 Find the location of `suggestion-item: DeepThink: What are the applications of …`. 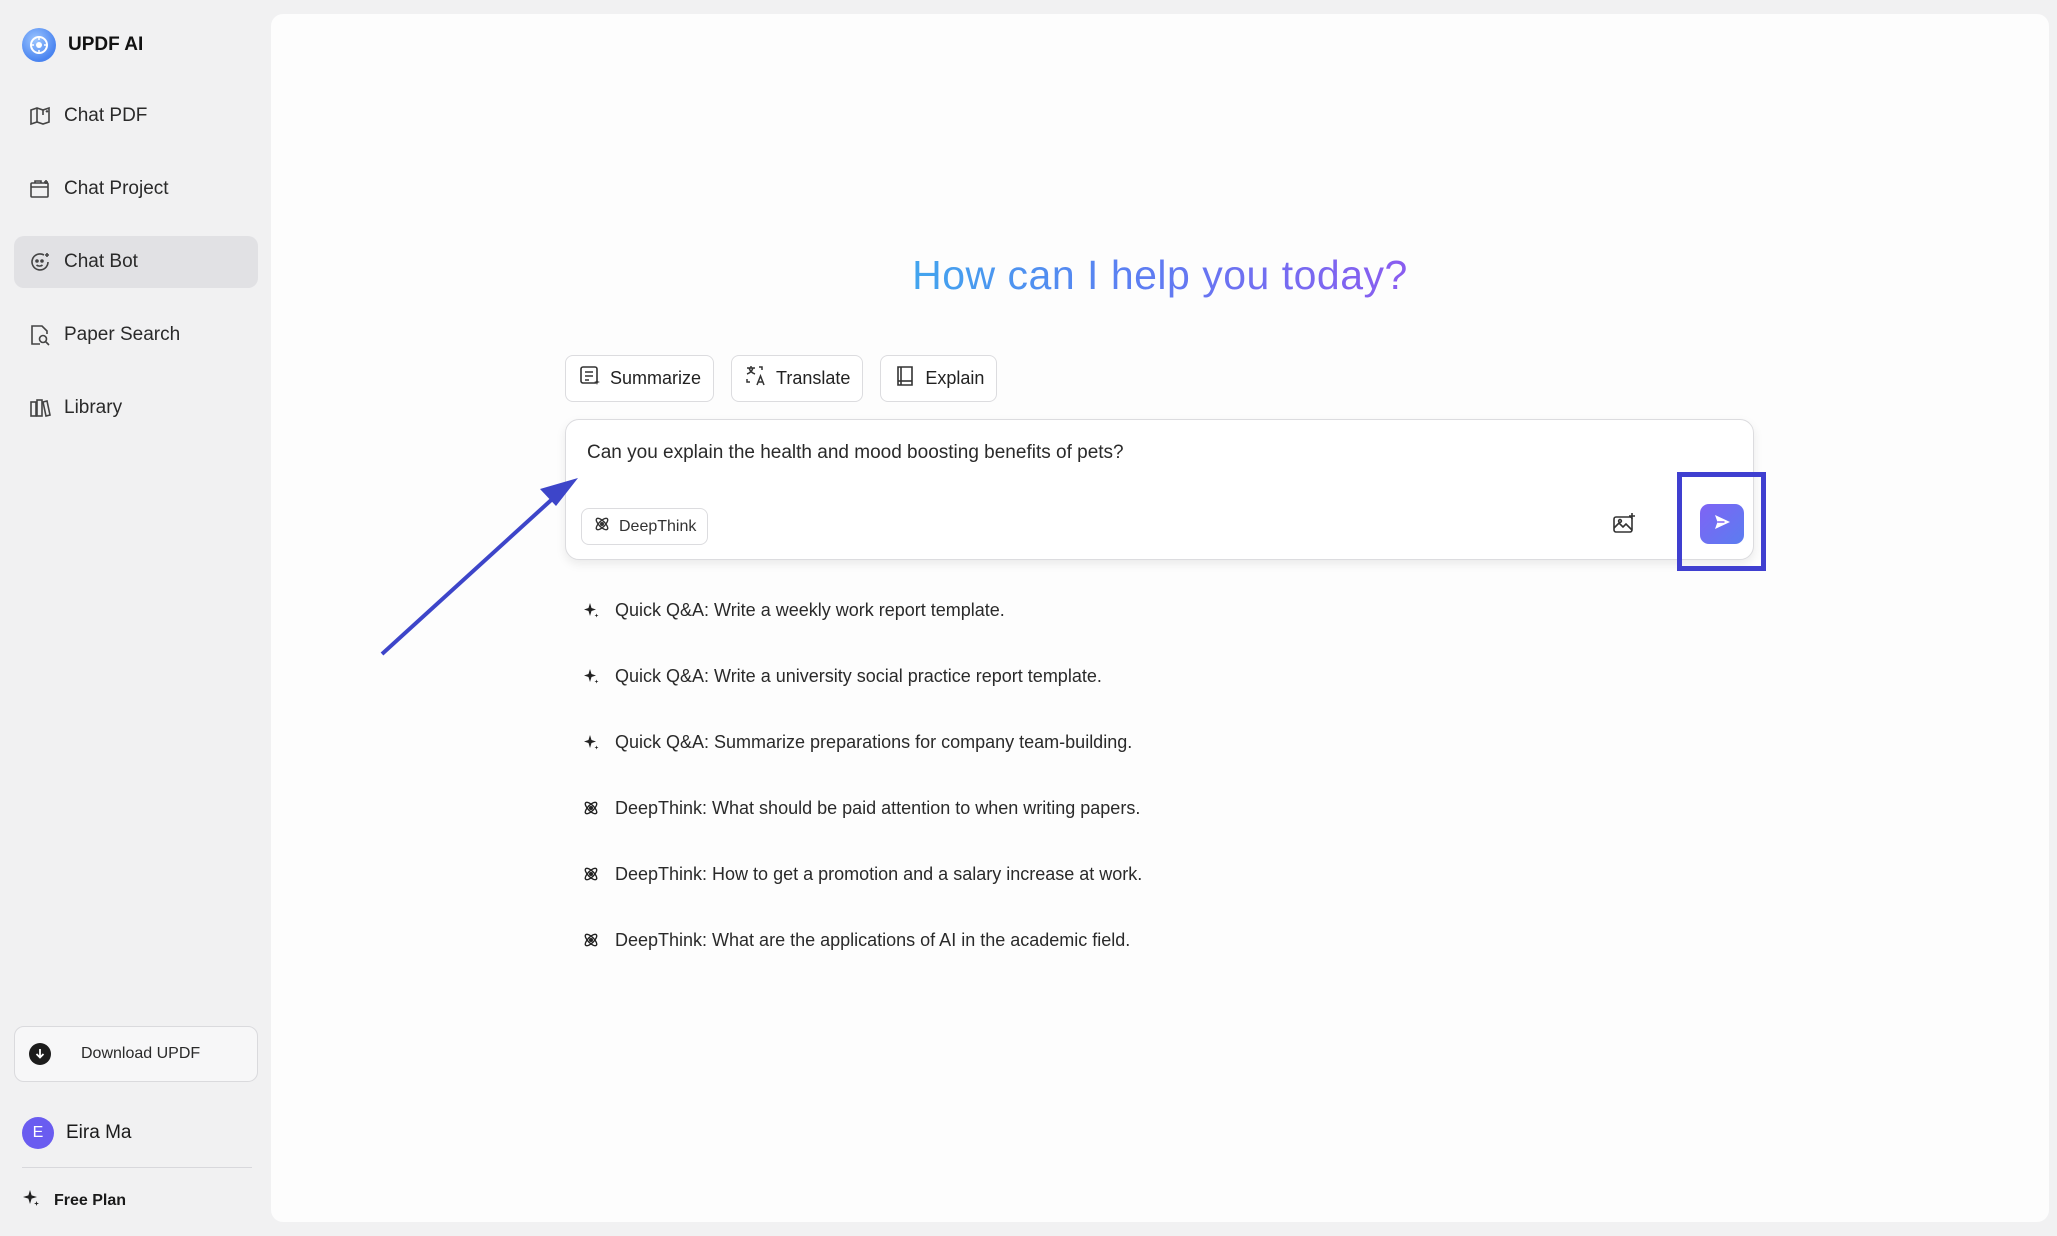

suggestion-item: DeepThink: What are the applications of … is located at coordinates (861, 940).